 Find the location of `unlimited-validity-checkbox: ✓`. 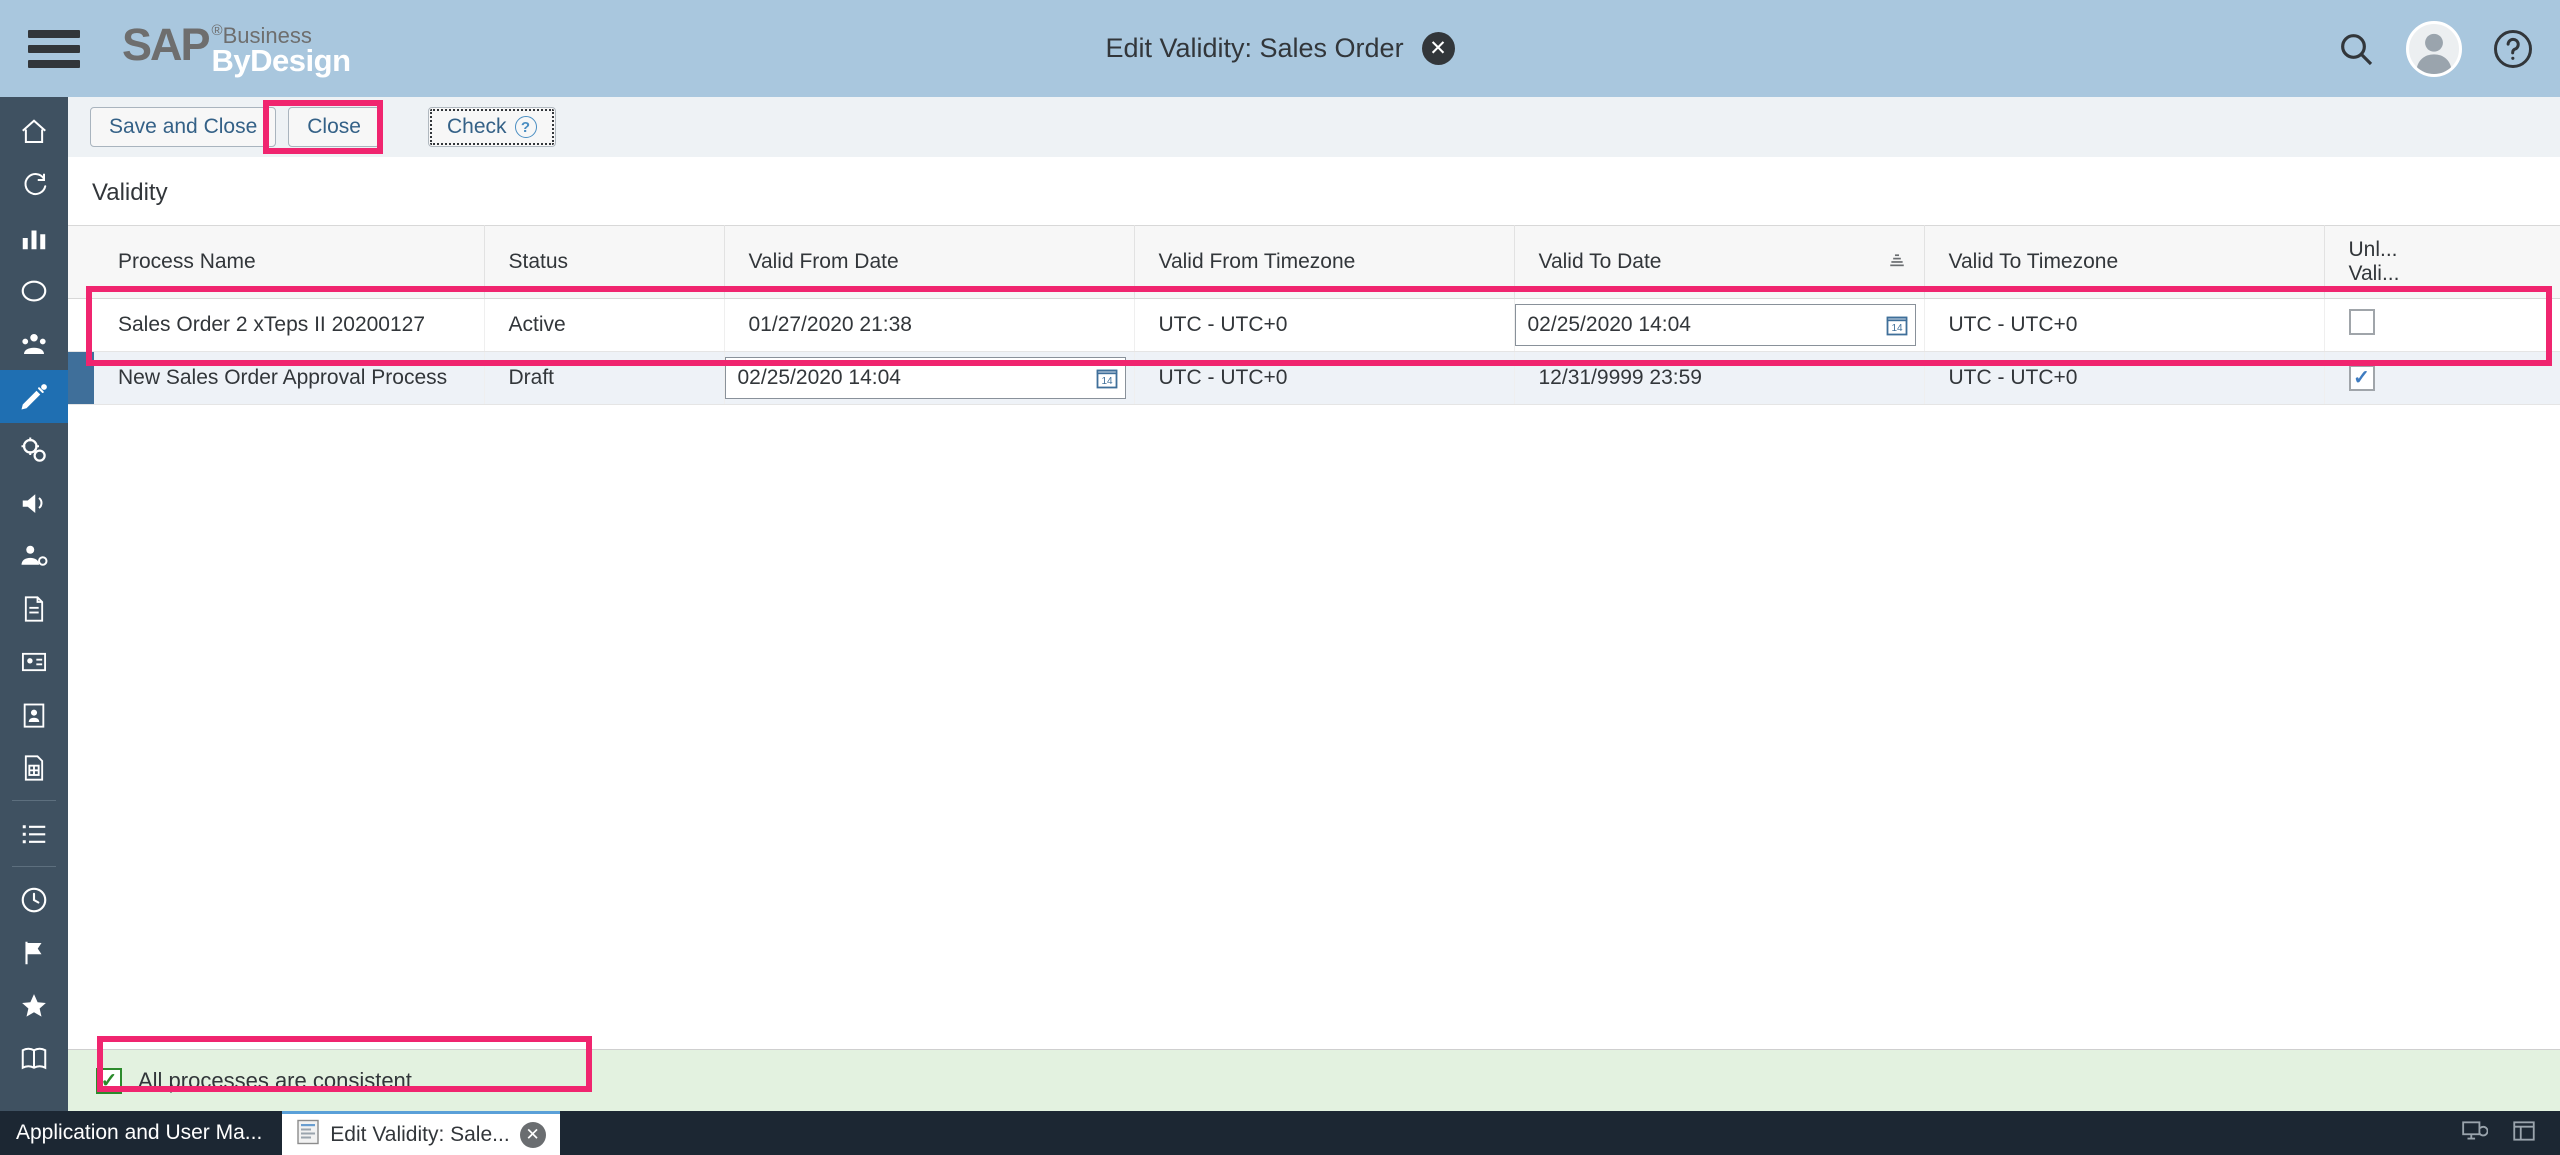

unlimited-validity-checkbox: ✓ is located at coordinates (2361, 378).